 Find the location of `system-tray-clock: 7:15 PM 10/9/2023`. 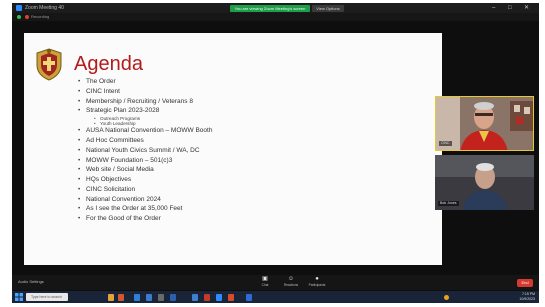

system-tray-clock: 7:15 PM 10/9/2023 is located at coordinates (527, 297).